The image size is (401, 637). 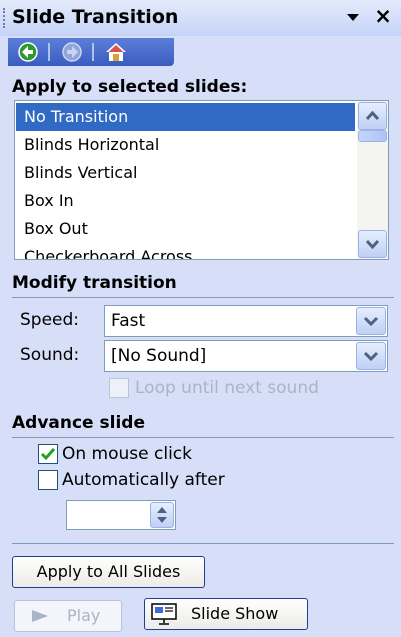 What do you see at coordinates (353, 17) in the screenshot?
I see `pane-options-dropdown-icon` at bounding box center [353, 17].